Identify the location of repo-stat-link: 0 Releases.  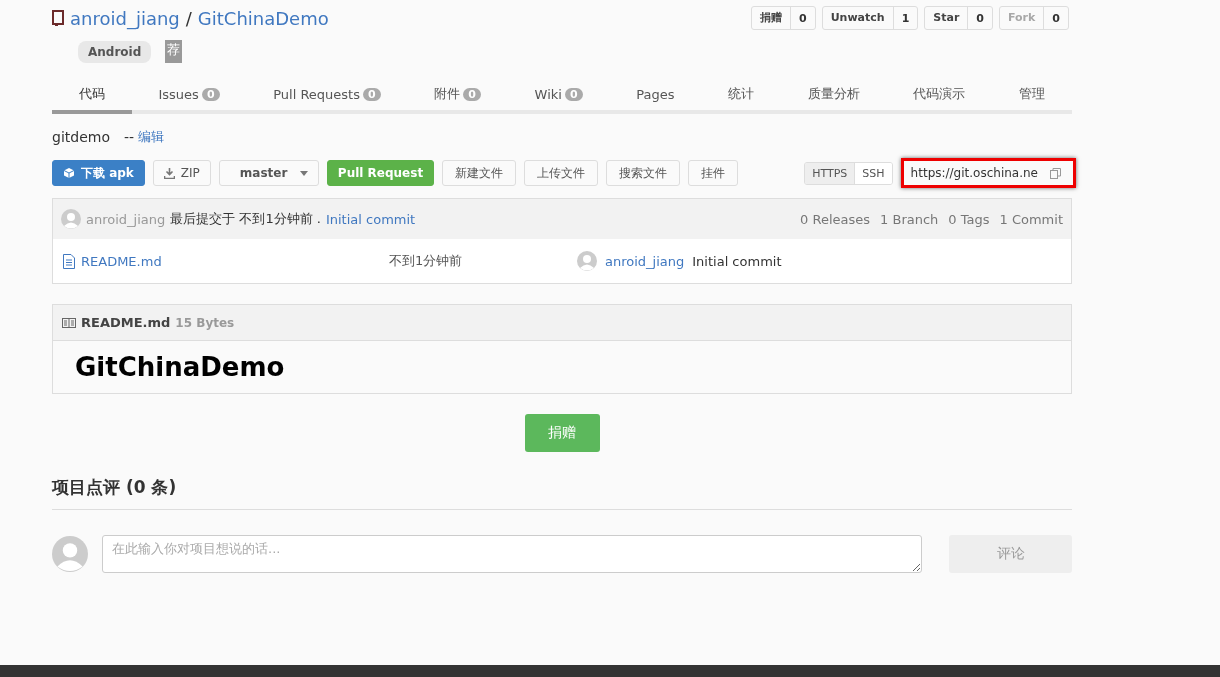
(835, 219).